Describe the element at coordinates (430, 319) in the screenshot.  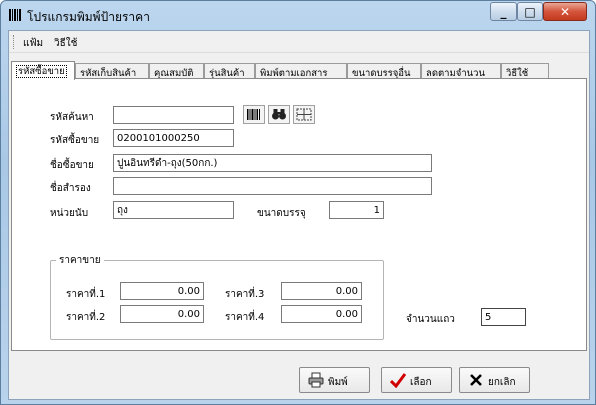
I see `rows-label: จำนวนแถว` at that location.